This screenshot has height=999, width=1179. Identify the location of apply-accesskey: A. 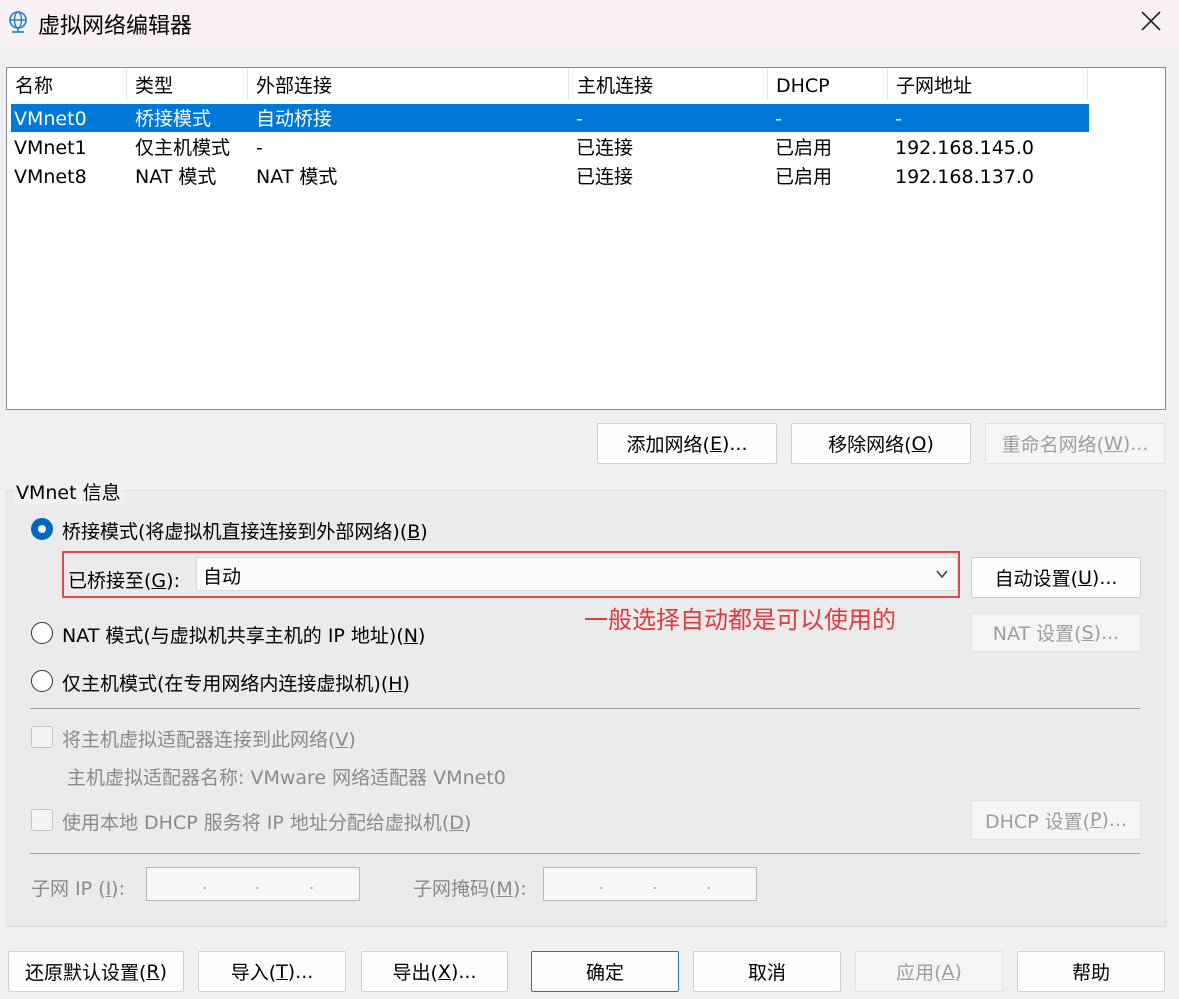
(948, 971).